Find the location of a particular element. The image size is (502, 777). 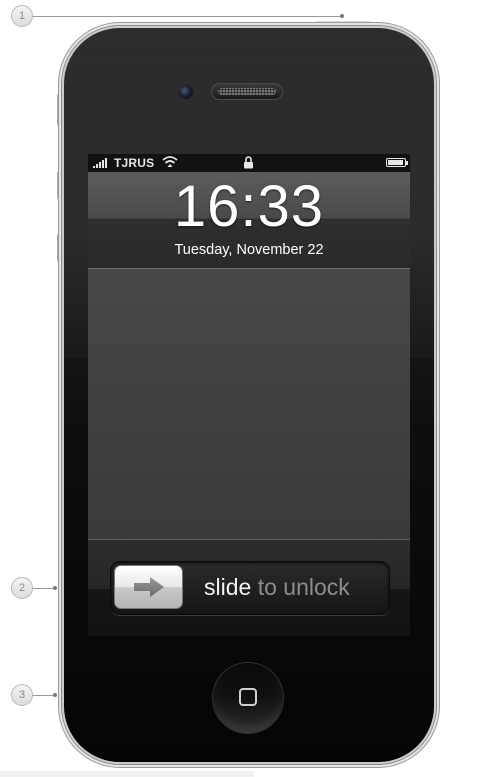

slide-label-rest: to unlock is located at coordinates (300, 587).